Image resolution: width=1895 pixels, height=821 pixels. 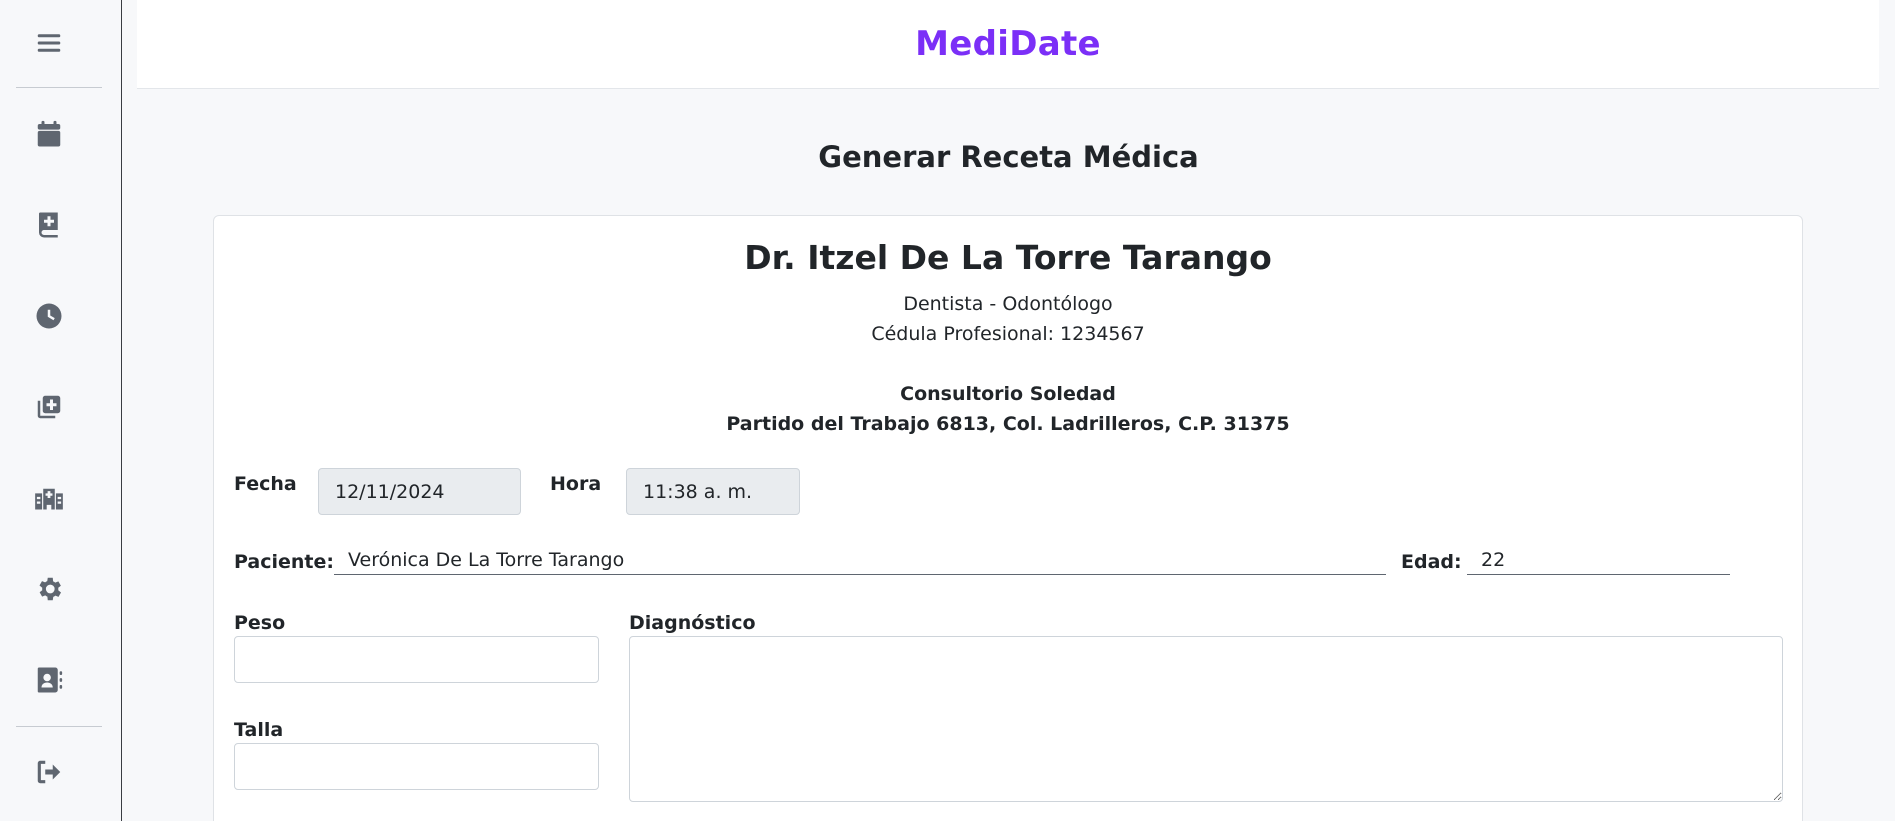 I want to click on sidebar-item-add-record, so click(x=49, y=407).